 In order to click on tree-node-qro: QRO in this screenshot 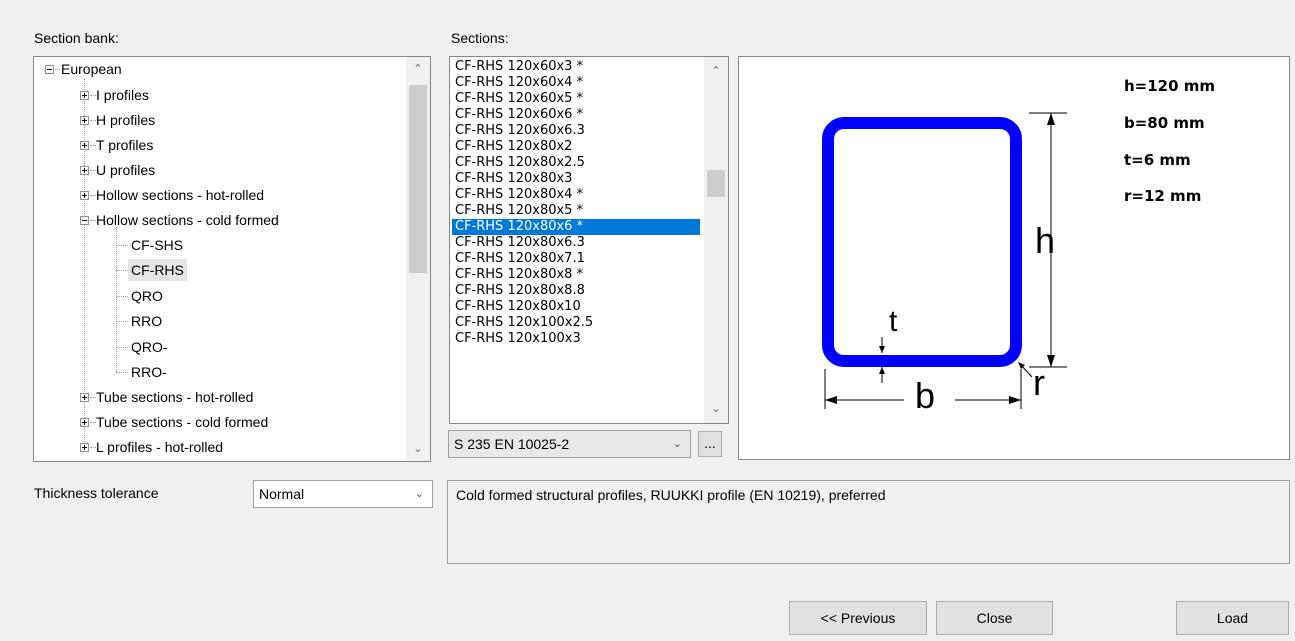, I will do `click(147, 296)`.